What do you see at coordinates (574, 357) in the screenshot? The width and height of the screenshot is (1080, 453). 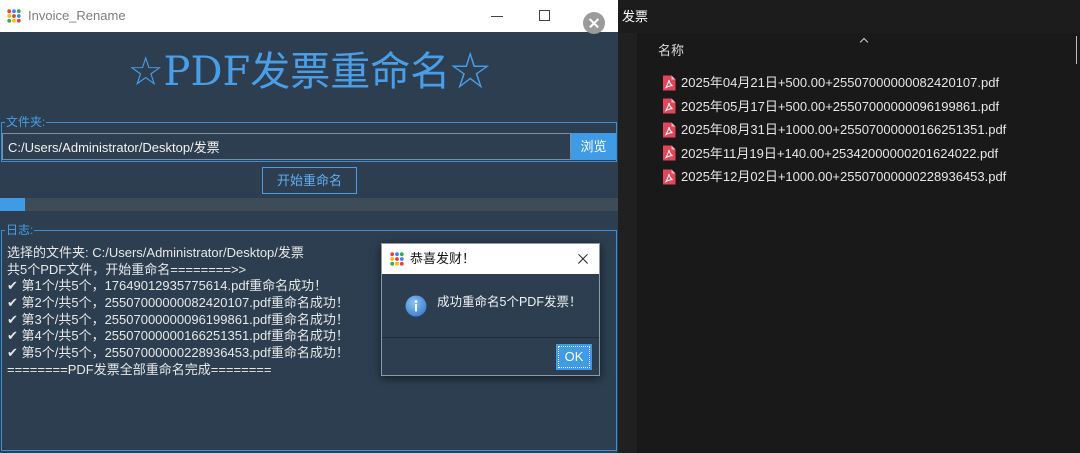 I see `ok-button: OK` at bounding box center [574, 357].